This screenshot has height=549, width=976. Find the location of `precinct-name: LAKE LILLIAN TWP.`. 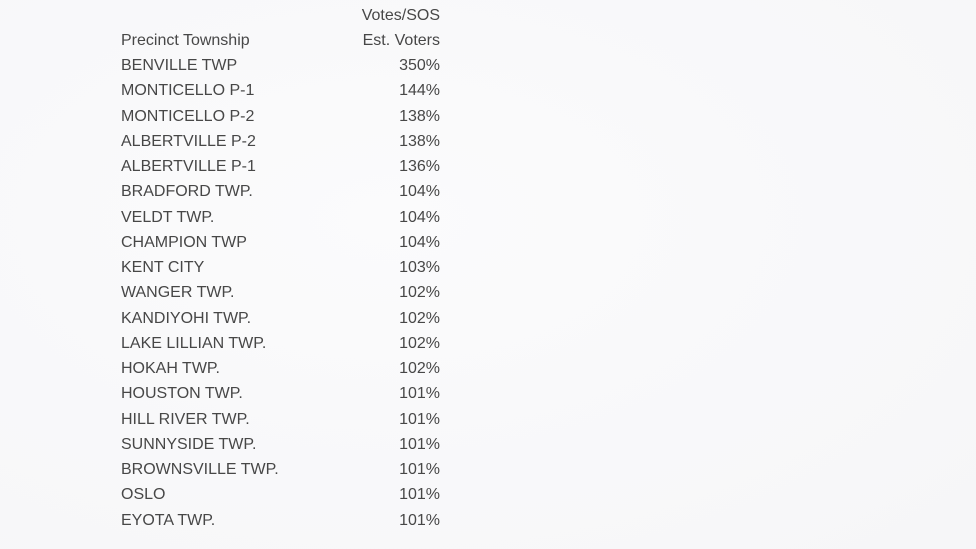

precinct-name: LAKE LILLIAN TWP. is located at coordinates (194, 343).